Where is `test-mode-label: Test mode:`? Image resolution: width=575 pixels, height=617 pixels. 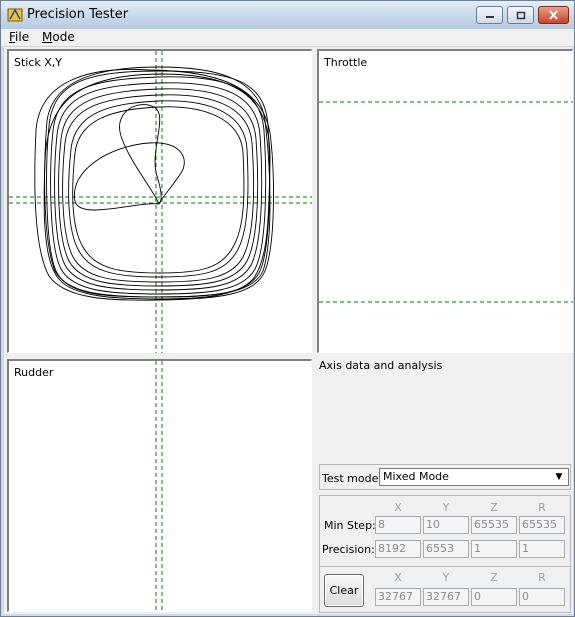
test-mode-label: Test mode: is located at coordinates (352, 478).